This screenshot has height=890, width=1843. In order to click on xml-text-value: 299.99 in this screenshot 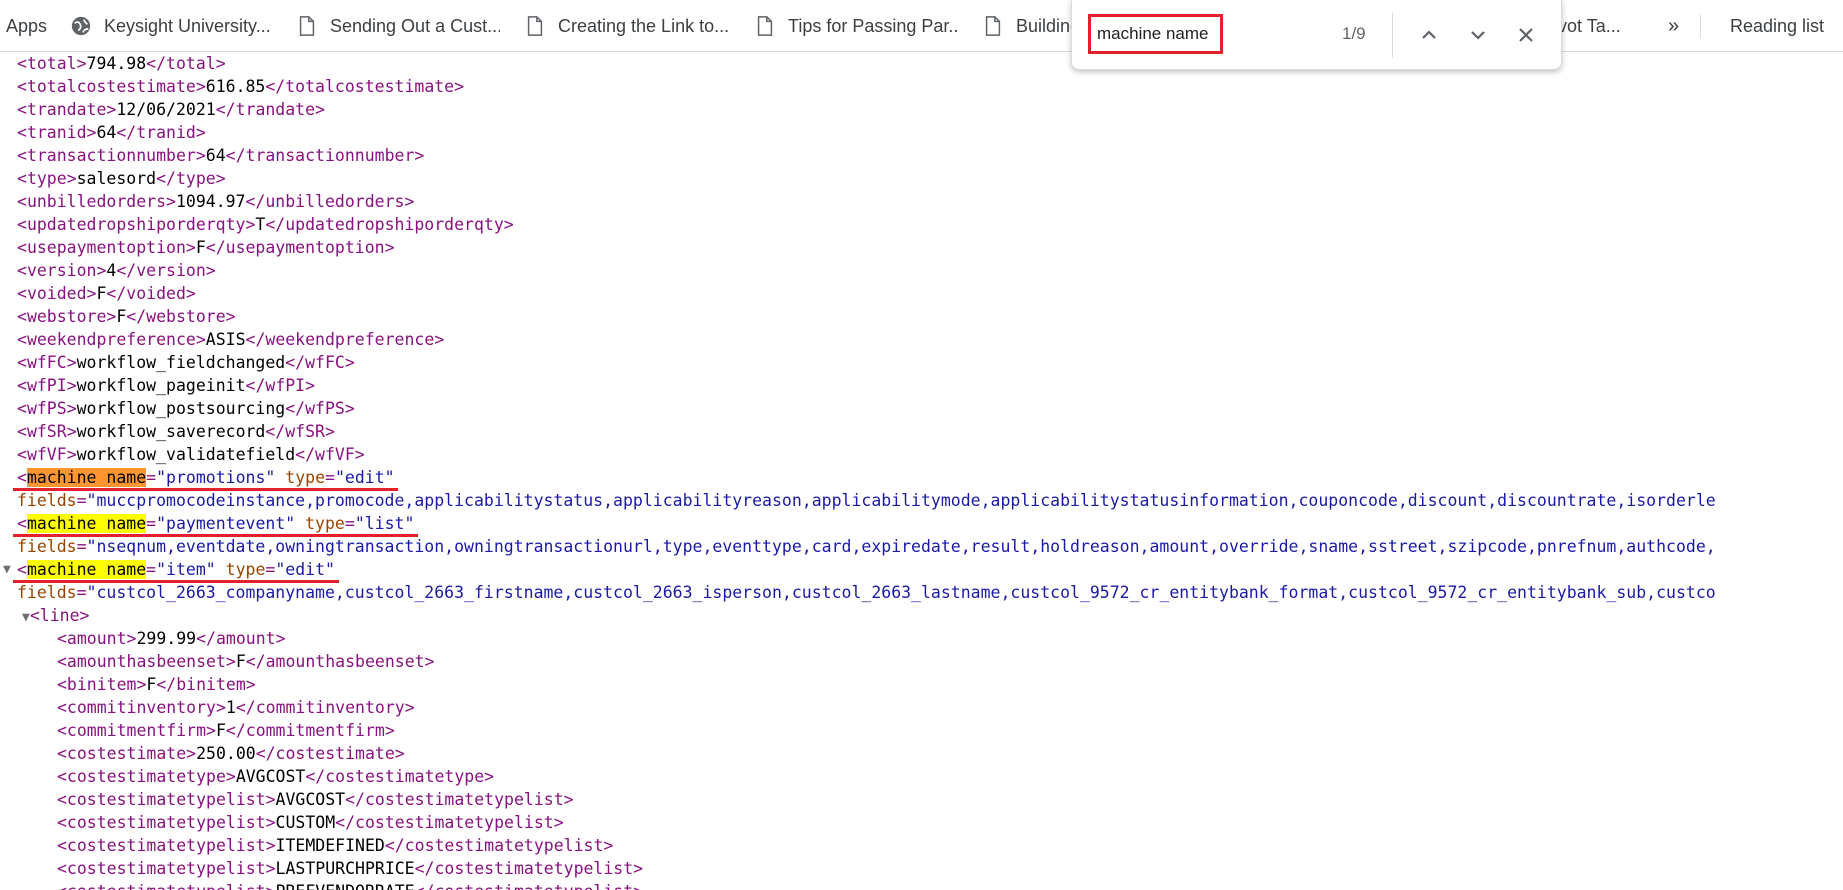, I will do `click(166, 638)`.